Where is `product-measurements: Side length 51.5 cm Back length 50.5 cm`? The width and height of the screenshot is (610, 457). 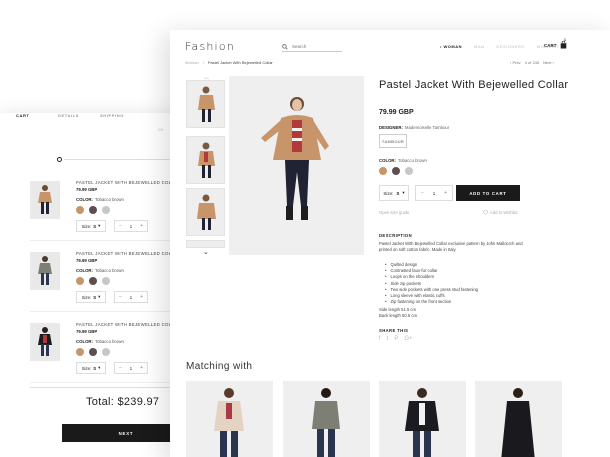
product-measurements: Side length 51.5 cm Back length 50.5 cm is located at coordinates (398, 313).